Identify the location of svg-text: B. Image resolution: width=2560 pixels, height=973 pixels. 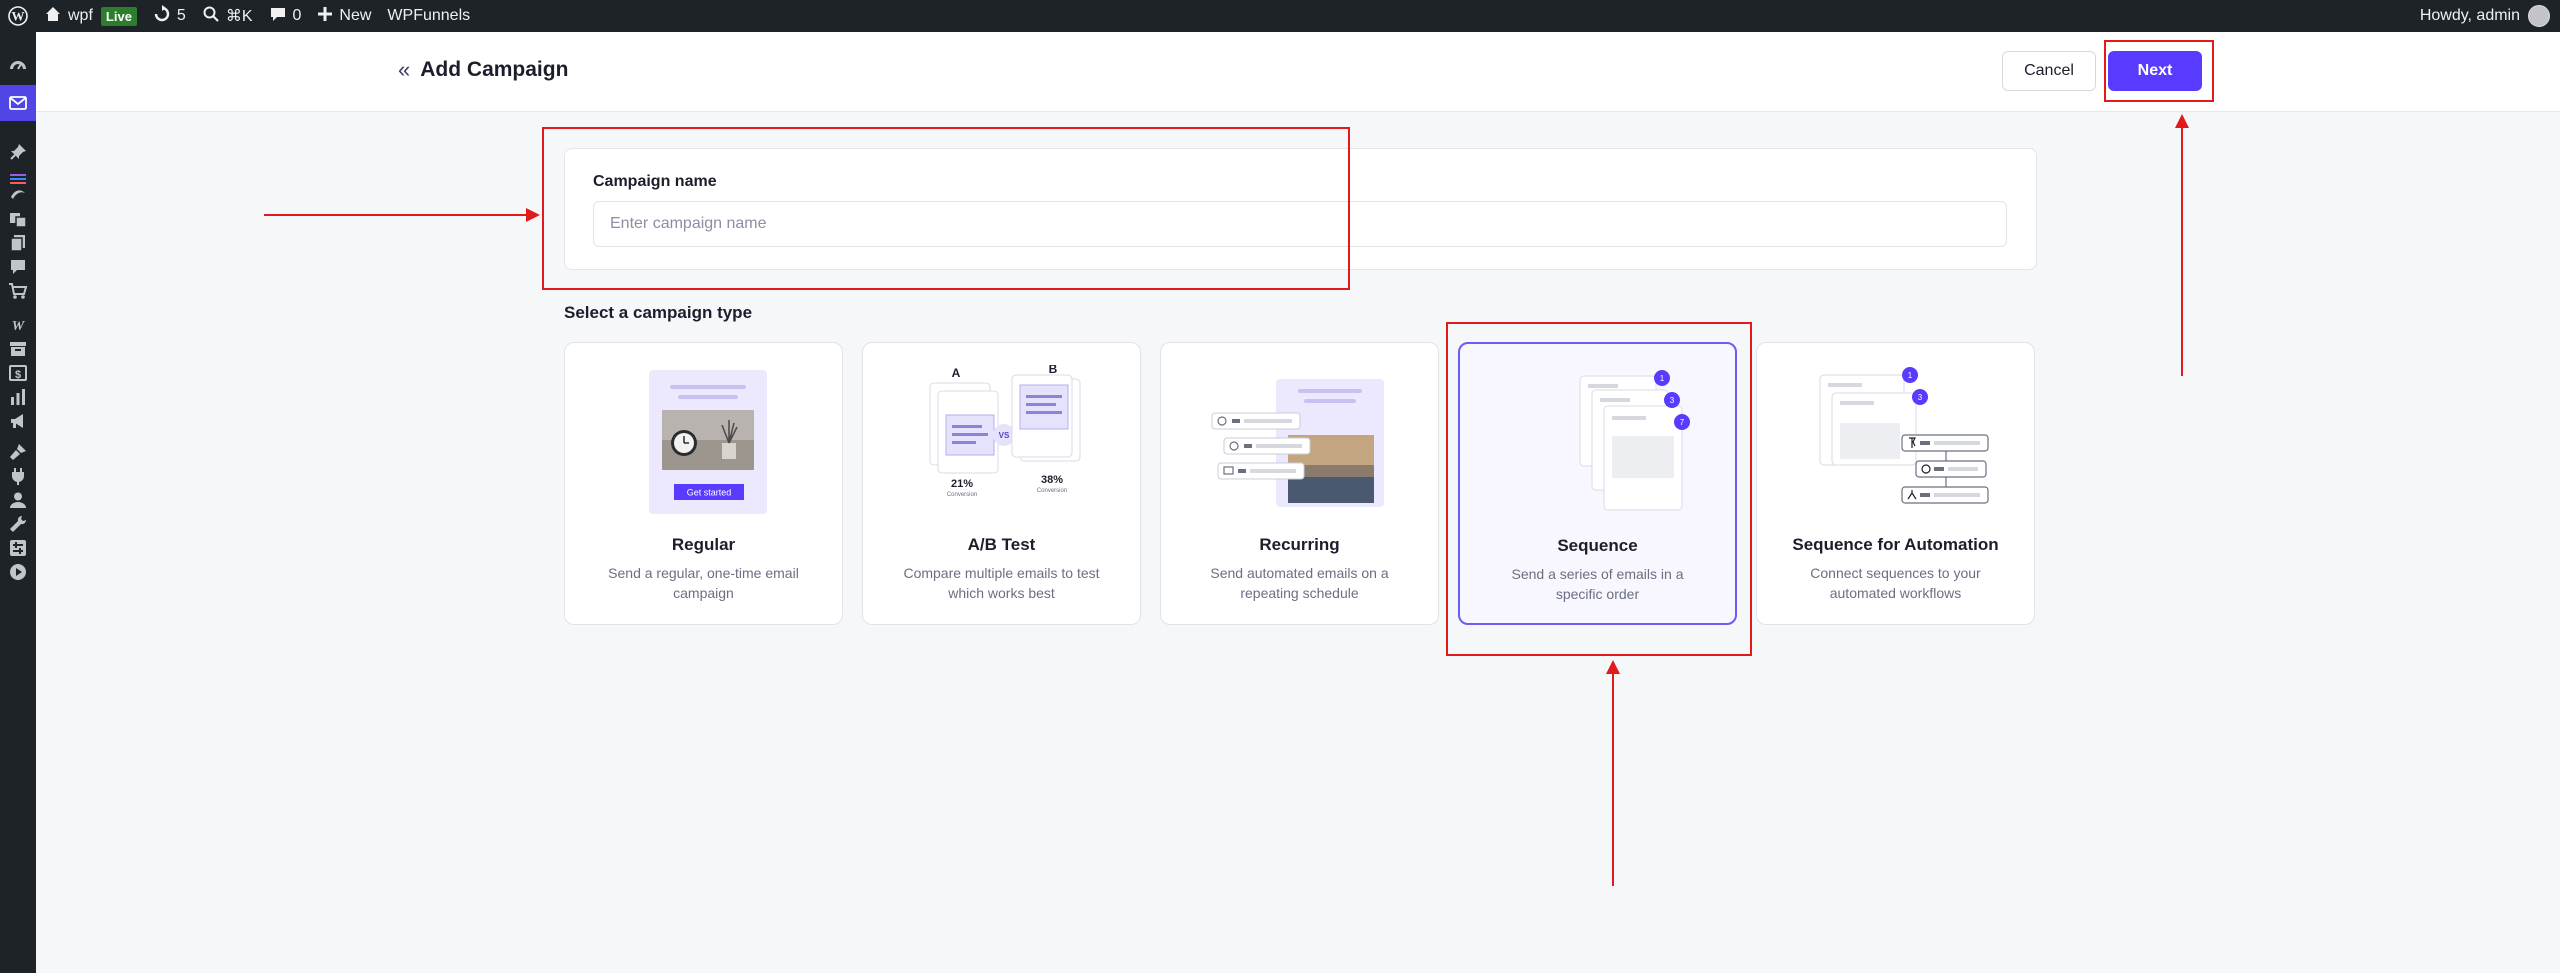
(1052, 370).